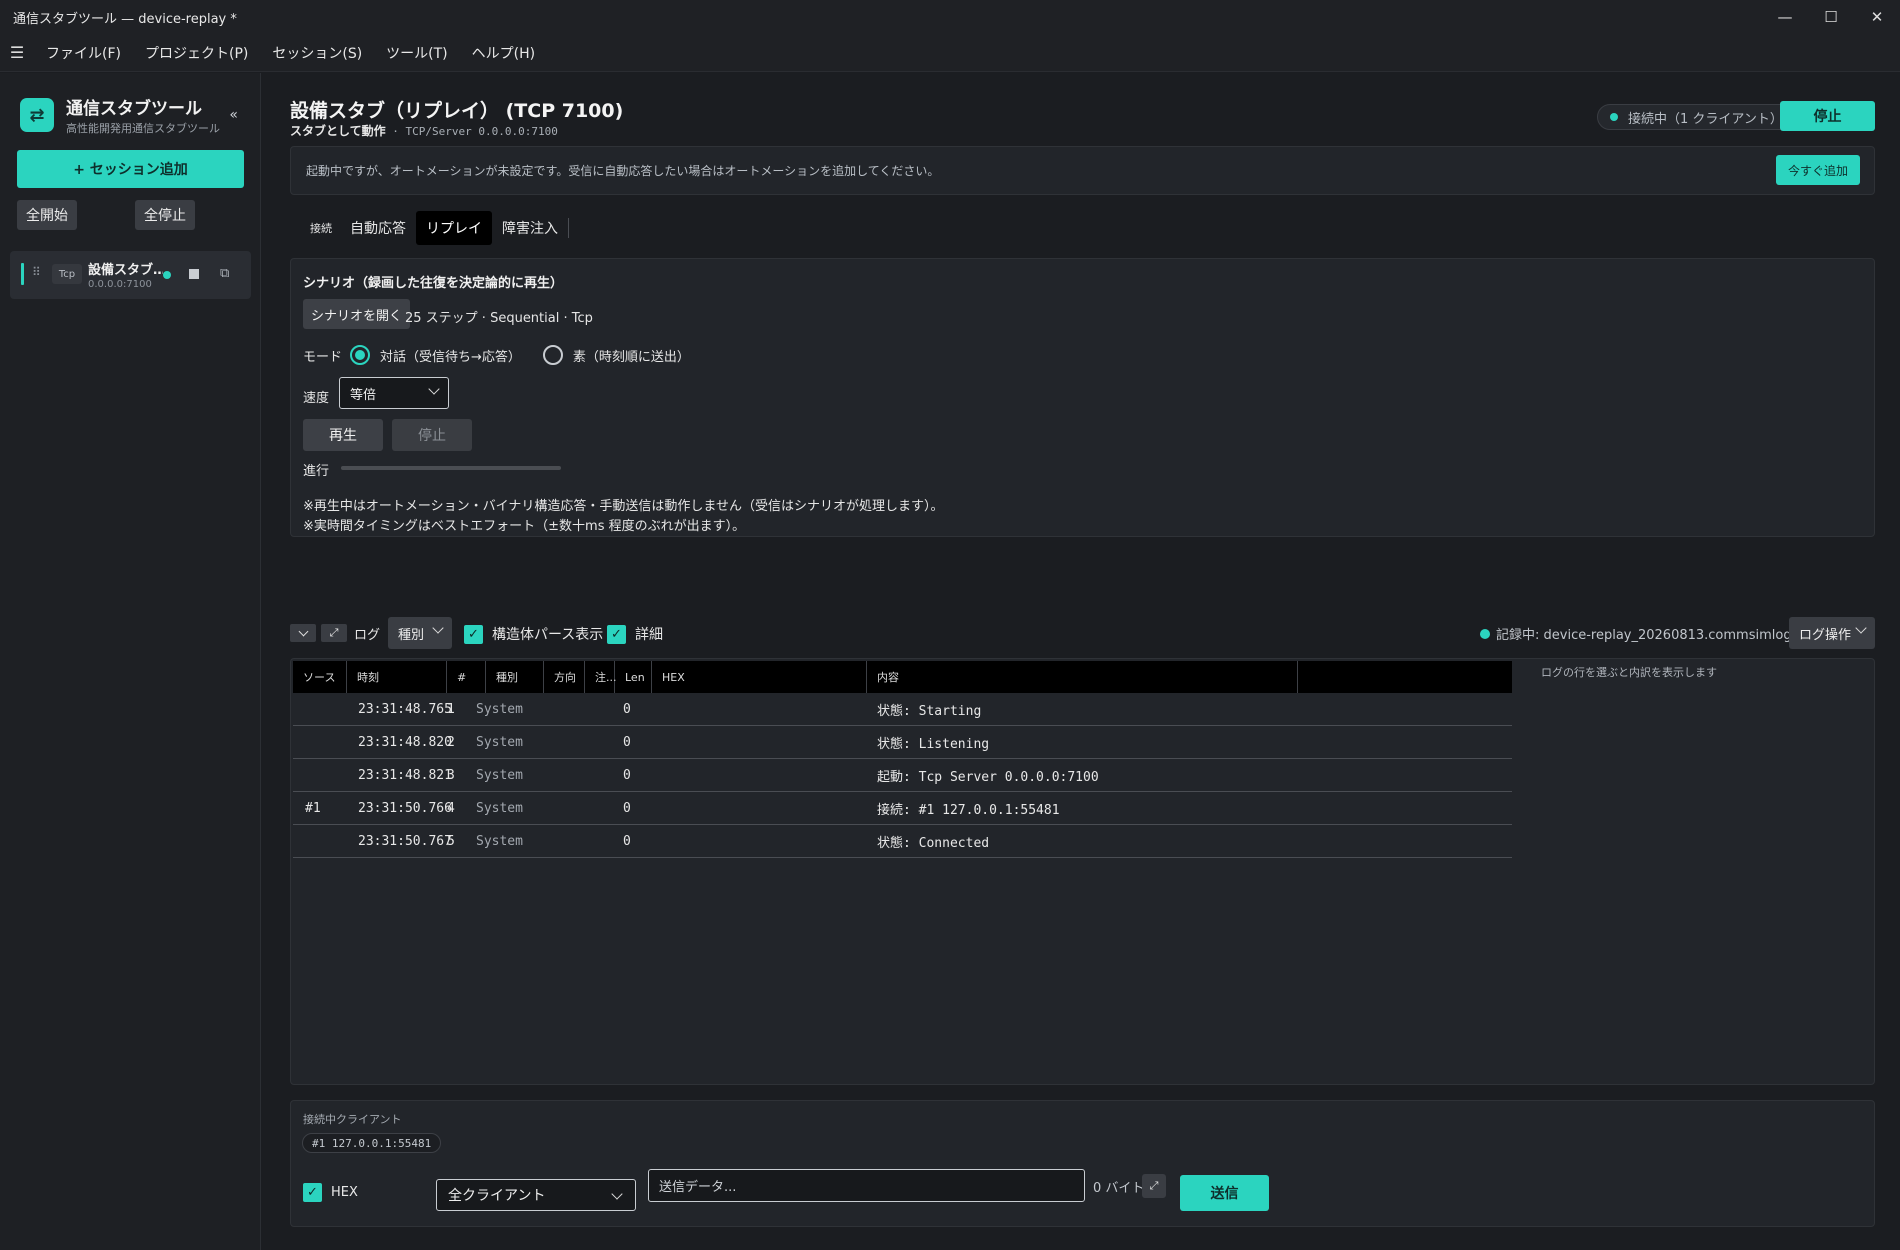 Image resolution: width=1900 pixels, height=1250 pixels. Describe the element at coordinates (451, 841) in the screenshot. I see `cell-number: 5` at that location.